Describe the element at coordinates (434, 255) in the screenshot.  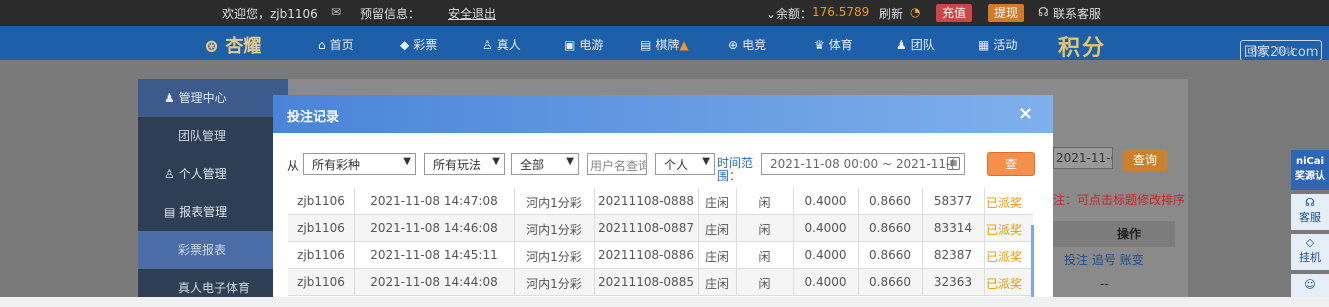
I see `cell-time: 2021-11-08 14:45:11` at that location.